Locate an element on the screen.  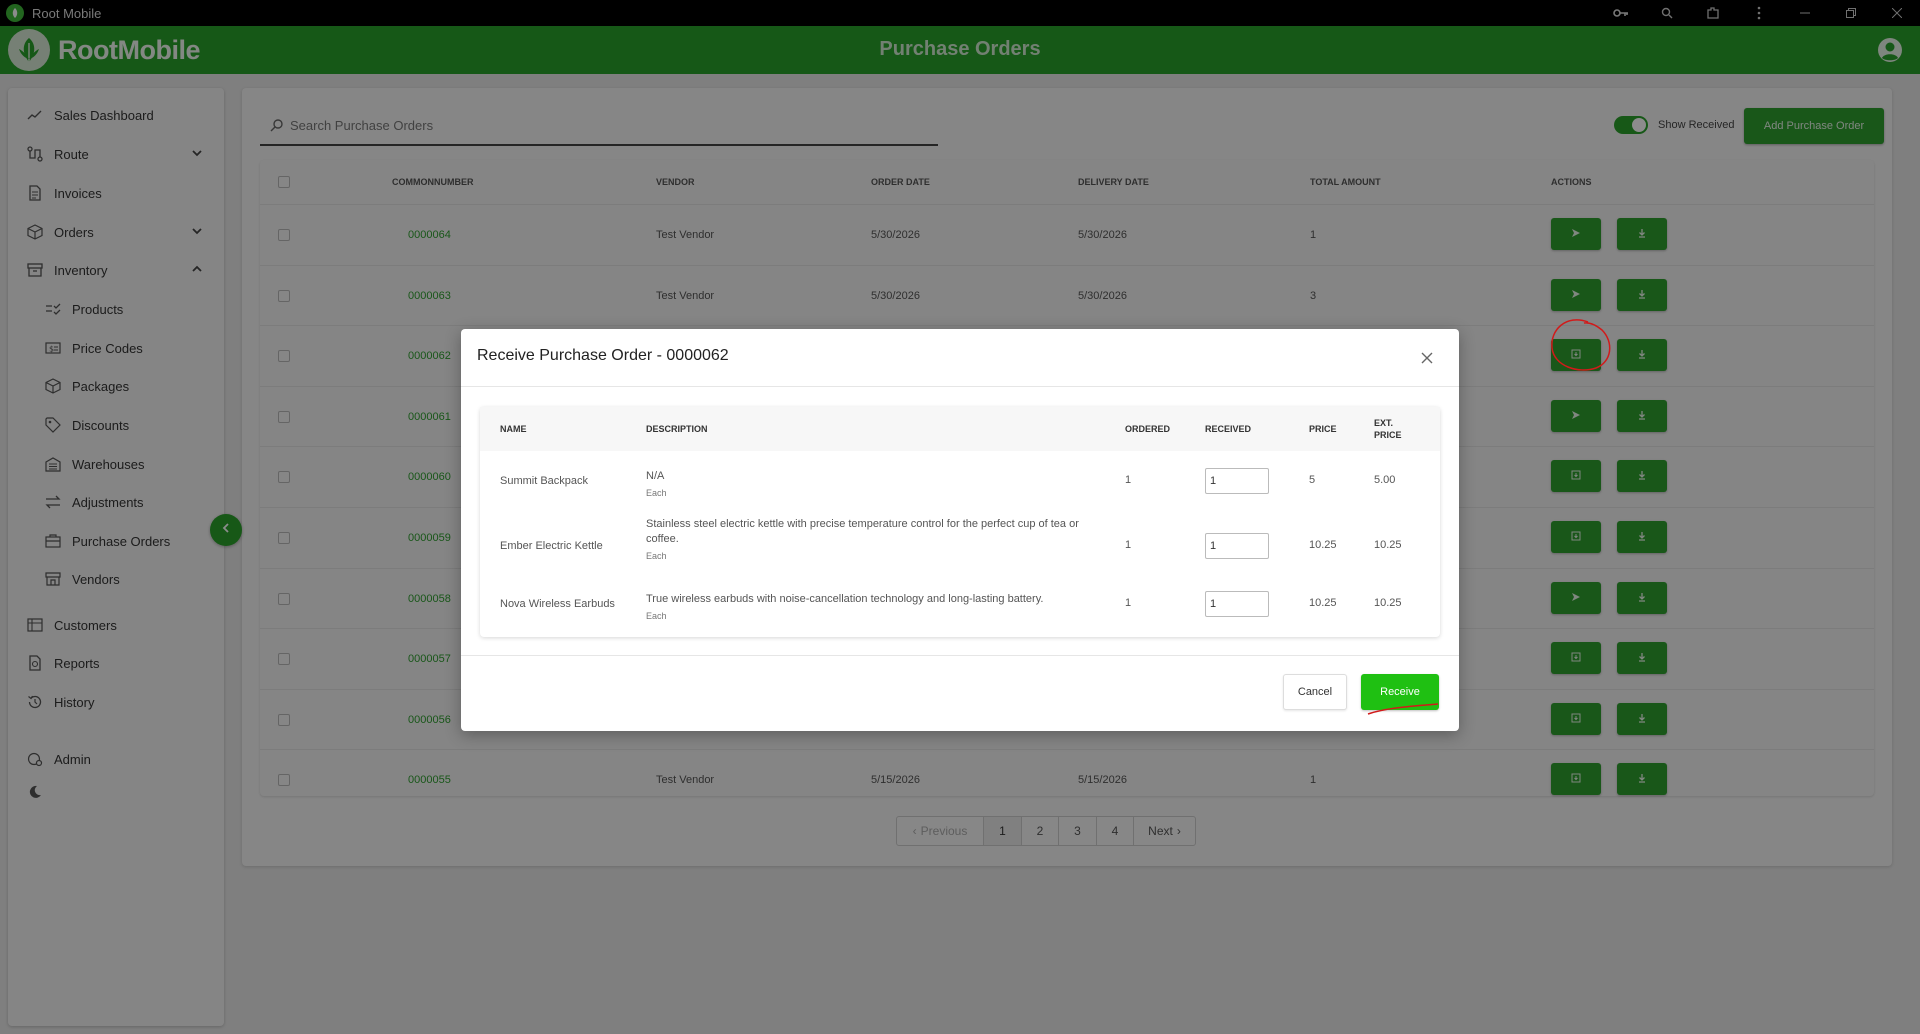
col-price: PRICE is located at coordinates (1323, 429).